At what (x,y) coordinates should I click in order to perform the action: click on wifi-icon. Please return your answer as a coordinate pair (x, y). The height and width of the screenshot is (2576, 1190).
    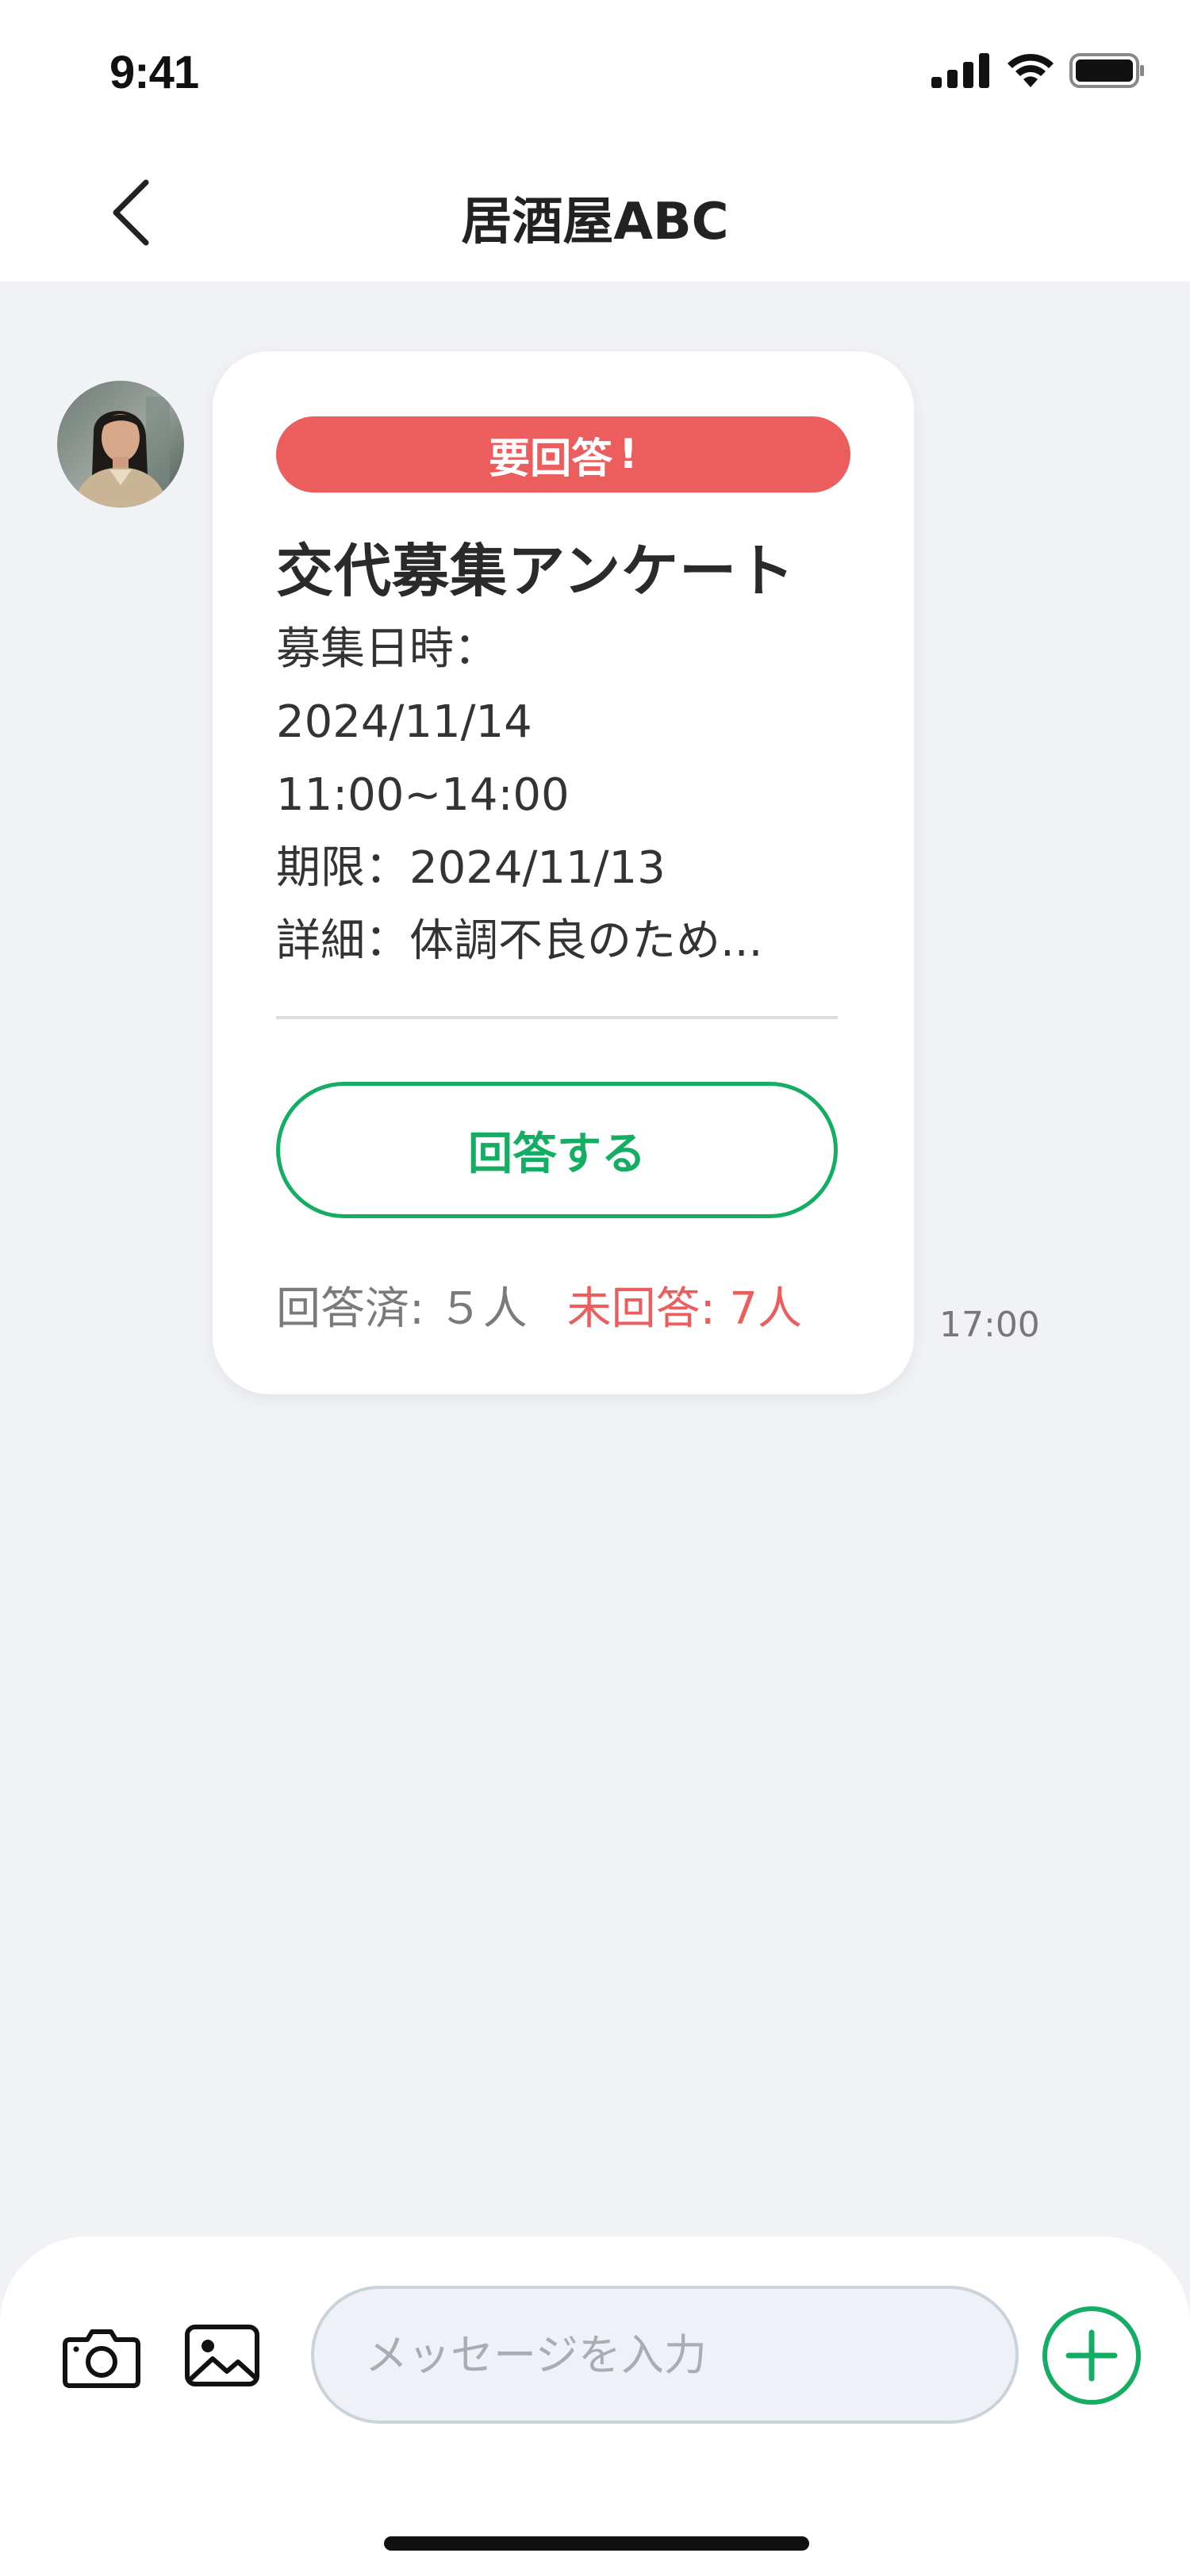
    Looking at the image, I should click on (1030, 72).